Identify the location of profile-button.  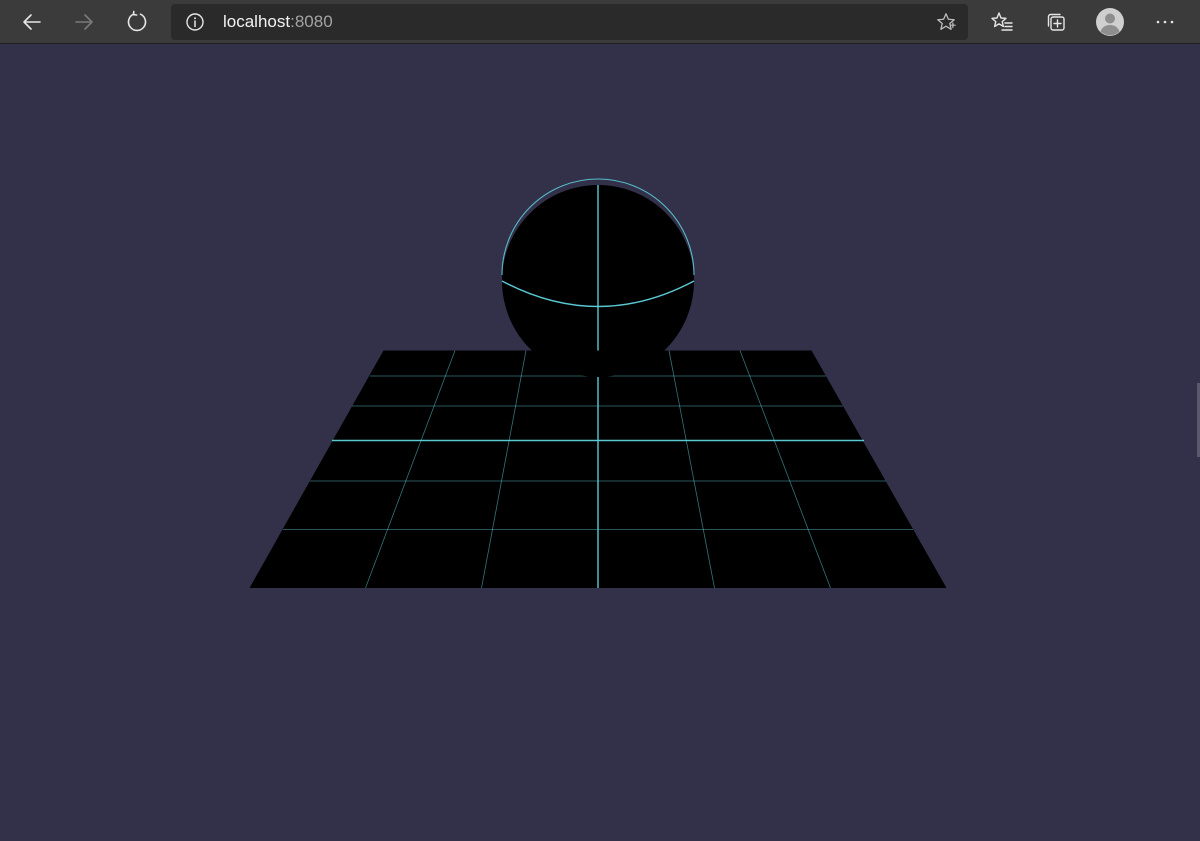
(1110, 22).